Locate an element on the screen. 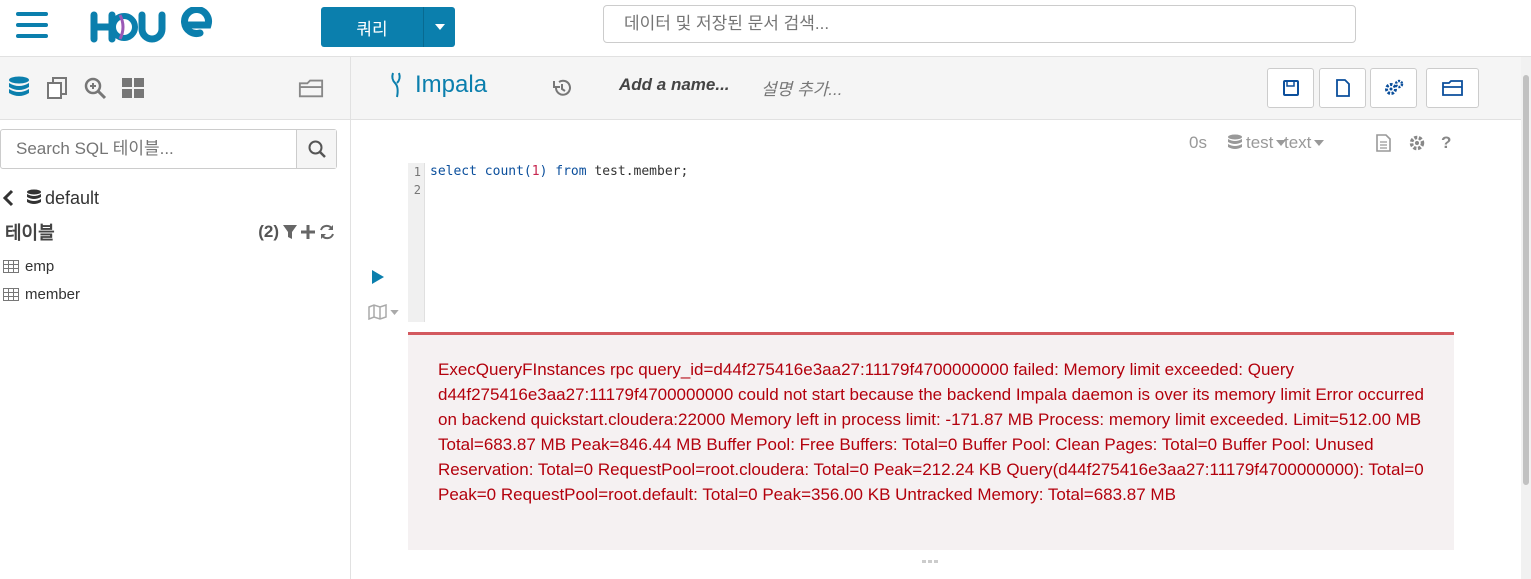  hue-logo is located at coordinates (152, 27).